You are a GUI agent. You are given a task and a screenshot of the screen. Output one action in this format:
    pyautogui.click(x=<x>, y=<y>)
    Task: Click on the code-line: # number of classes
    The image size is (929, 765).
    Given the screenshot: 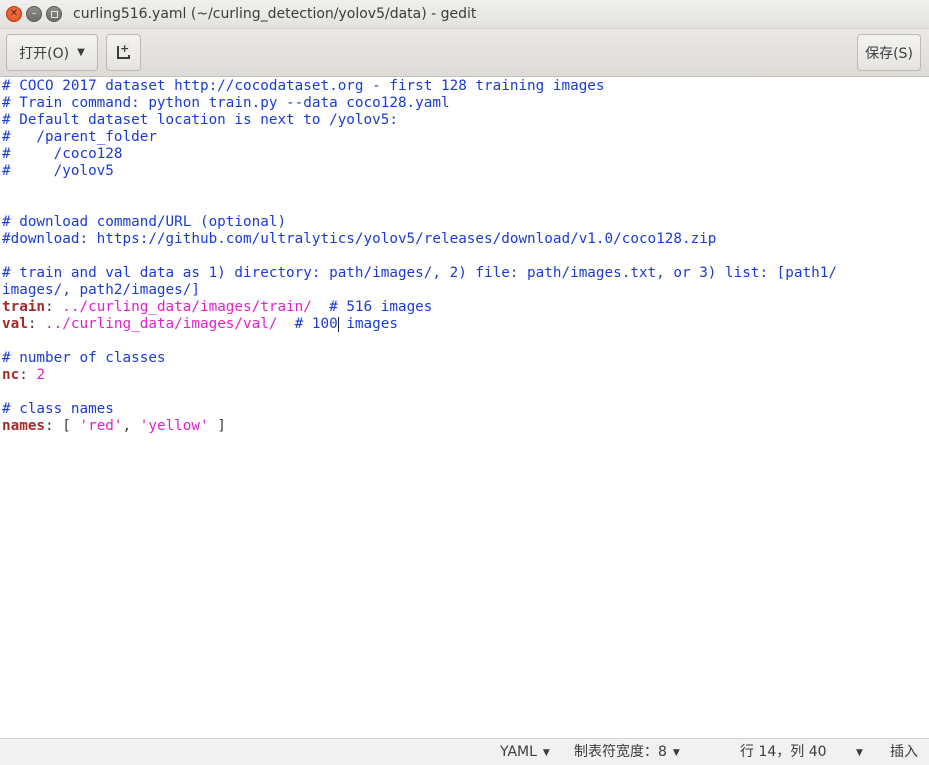 What is the action you would take?
    pyautogui.click(x=465, y=358)
    